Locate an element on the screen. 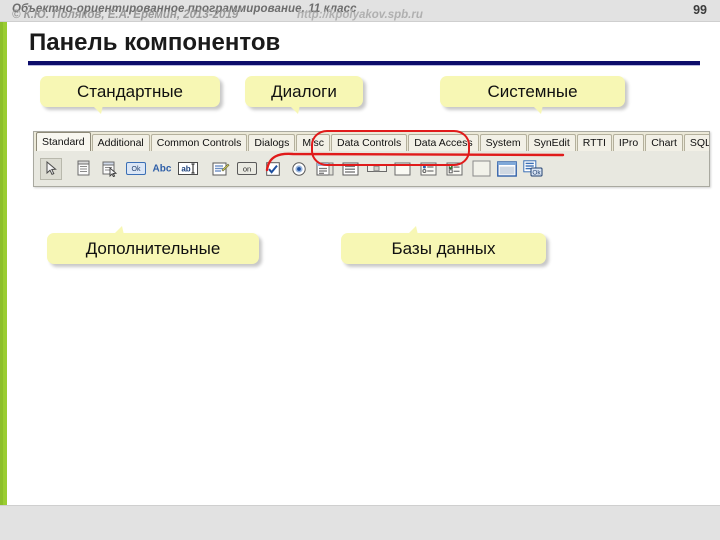 This screenshot has width=720, height=540. callout-system-label: Системные is located at coordinates (532, 91).